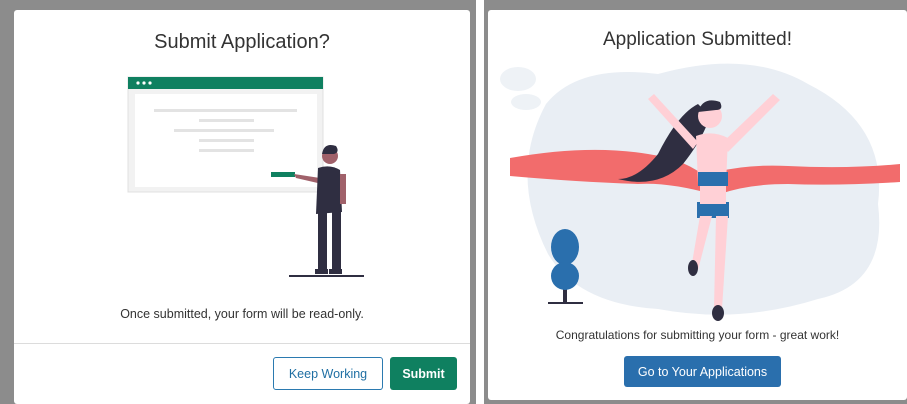 This screenshot has height=404, width=907. Describe the element at coordinates (242, 343) in the screenshot. I see `dialog-footer-divider` at that location.